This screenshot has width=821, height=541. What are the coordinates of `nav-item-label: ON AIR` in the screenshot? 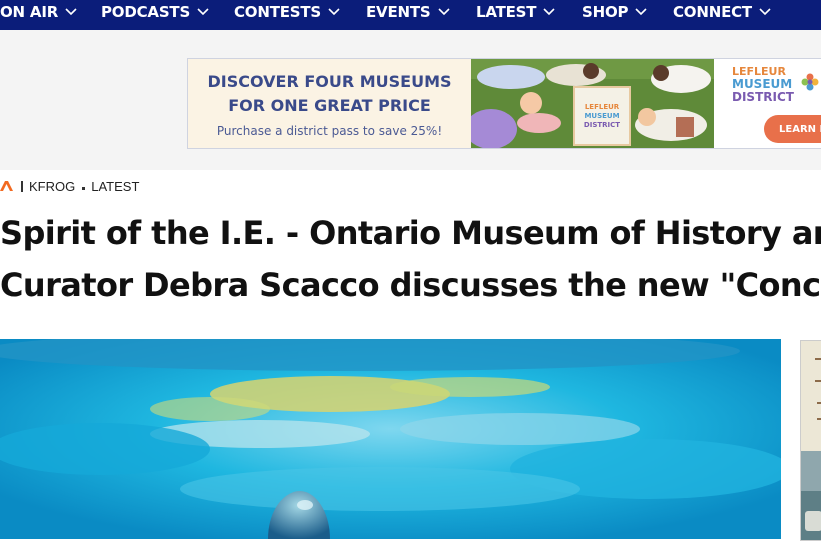 It's located at (29, 12).